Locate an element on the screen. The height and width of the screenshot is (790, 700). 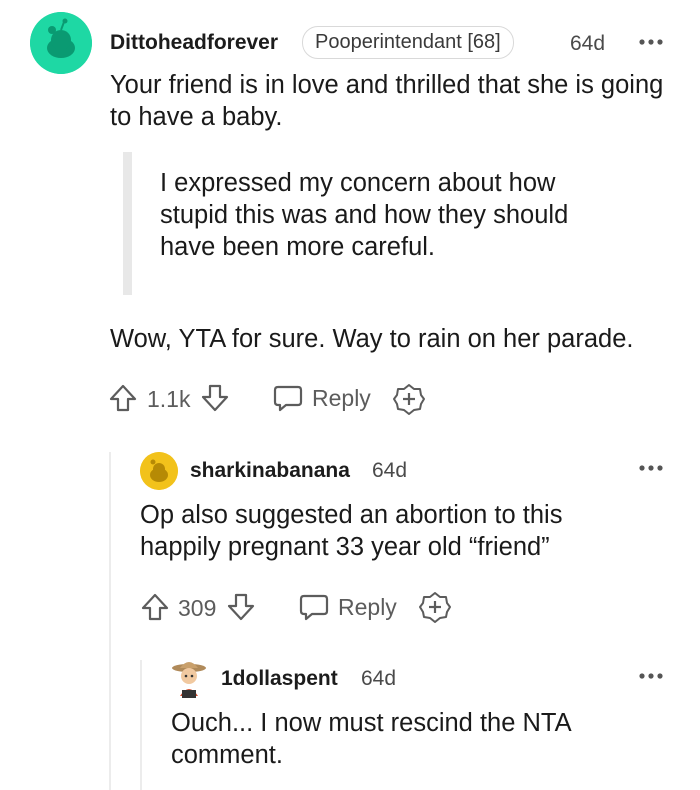
quote-bar is located at coordinates (127, 223).